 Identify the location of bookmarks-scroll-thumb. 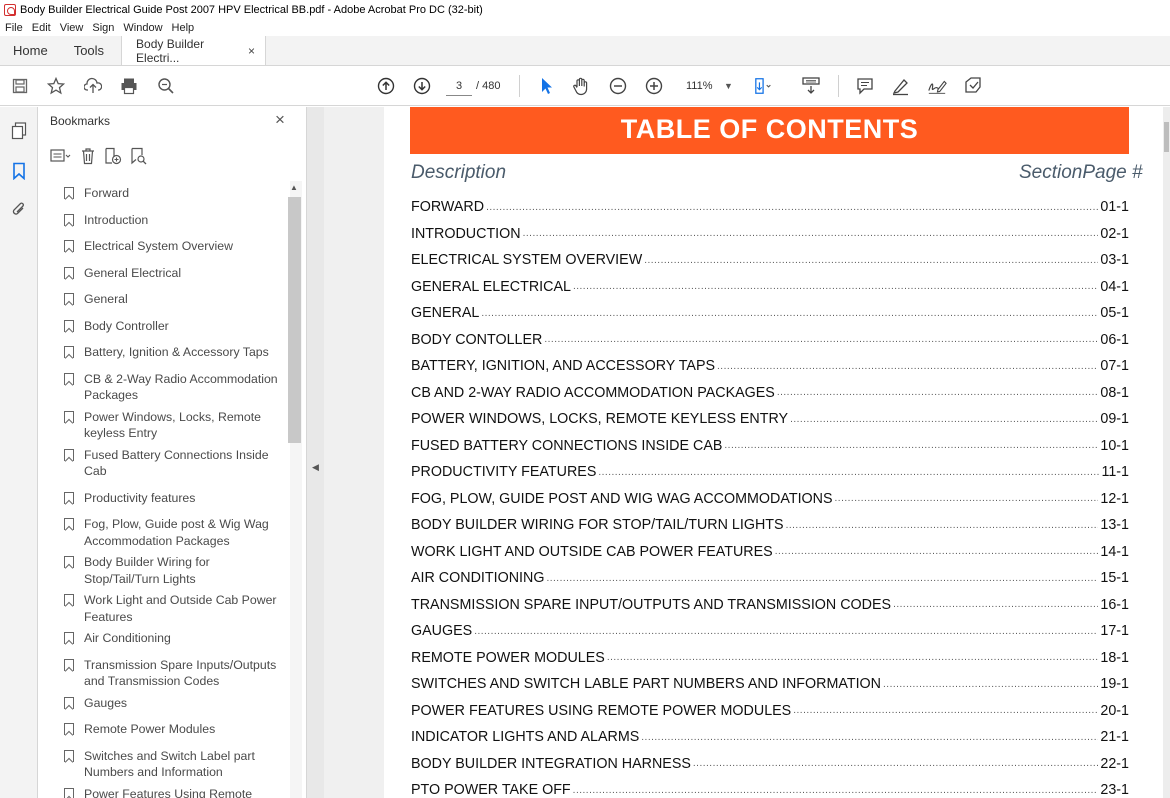
(294, 320).